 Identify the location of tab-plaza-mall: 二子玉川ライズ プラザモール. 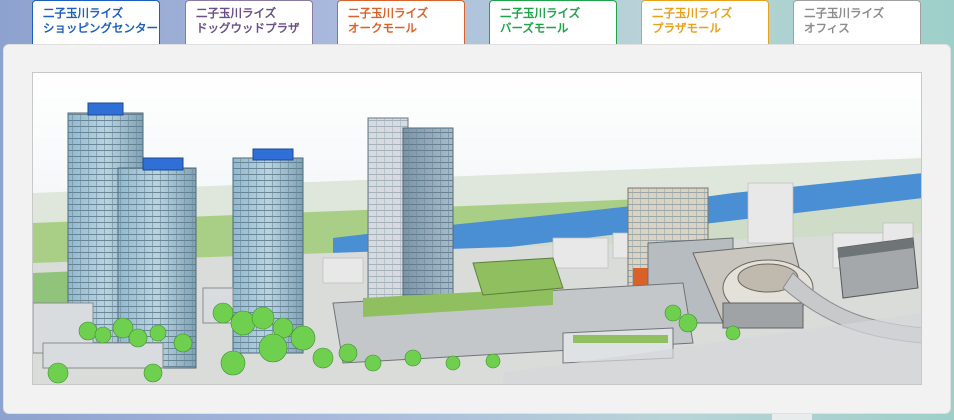
(705, 22).